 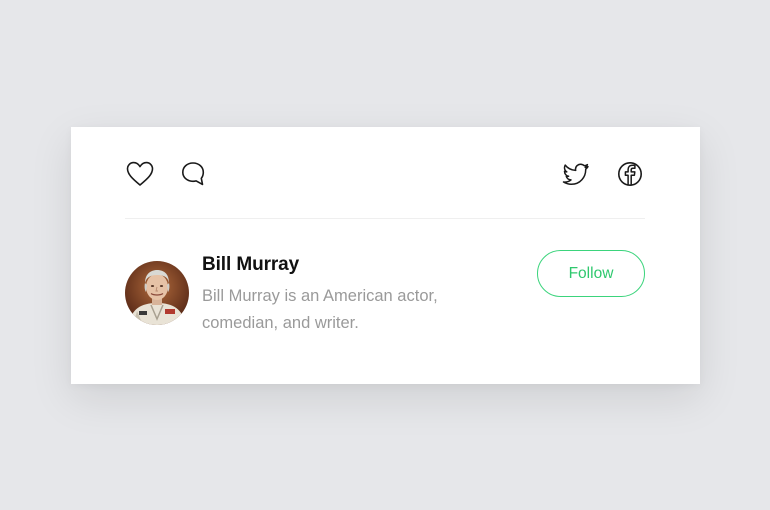 I want to click on comment-icon, so click(x=194, y=174).